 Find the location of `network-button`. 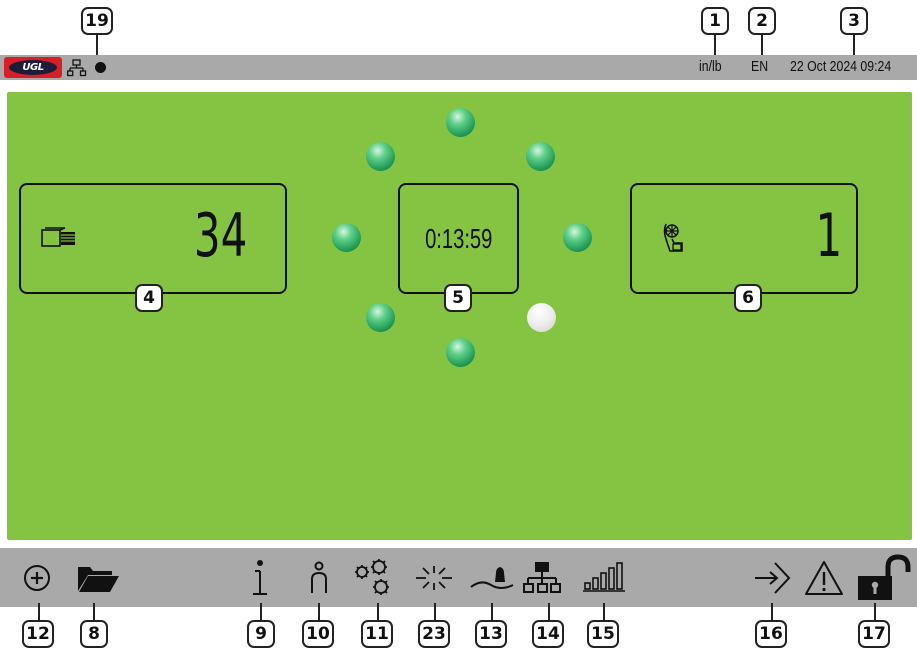

network-button is located at coordinates (542, 577).